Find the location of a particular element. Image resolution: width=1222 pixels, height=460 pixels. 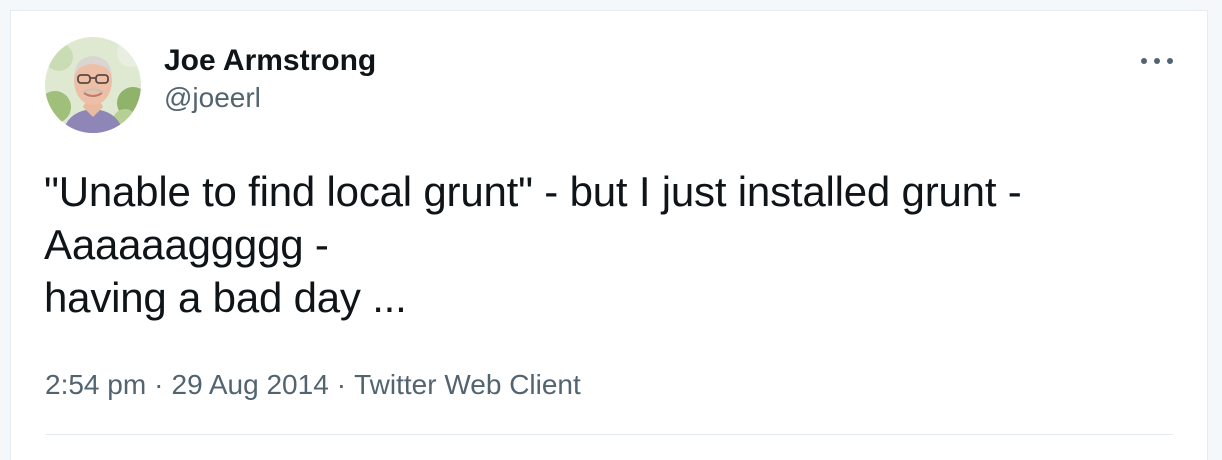

tweet-source-link: Twitter Web Client is located at coordinates (467, 384).